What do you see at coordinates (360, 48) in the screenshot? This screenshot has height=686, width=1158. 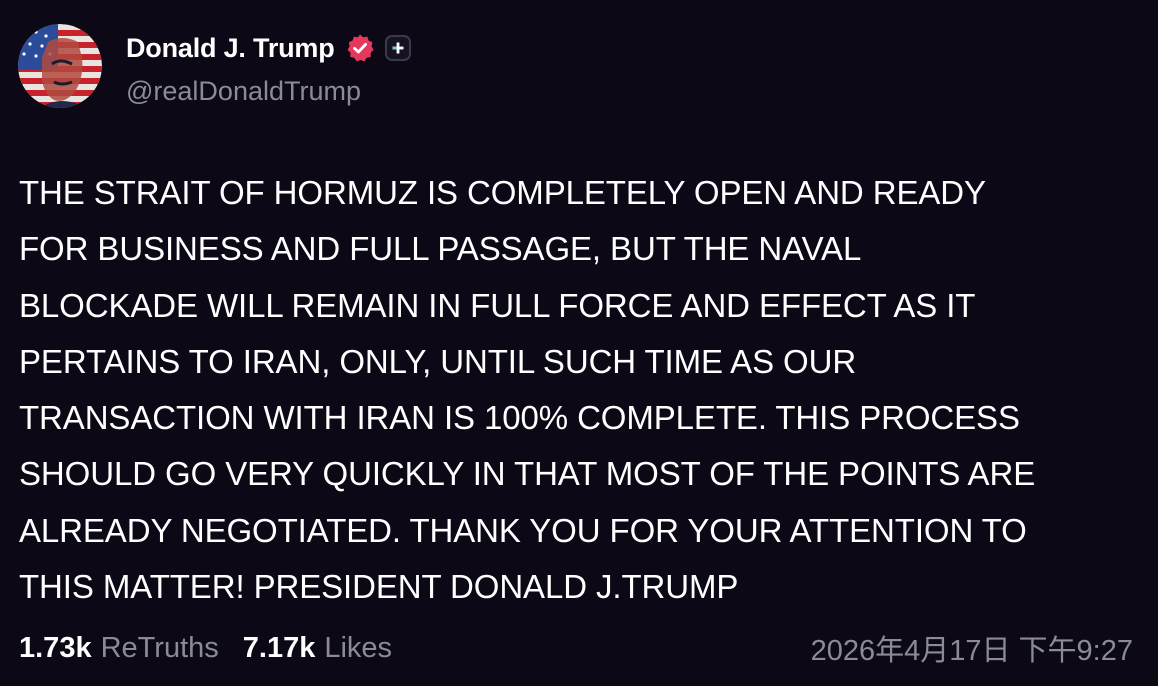 I see `verified-badge-icon` at bounding box center [360, 48].